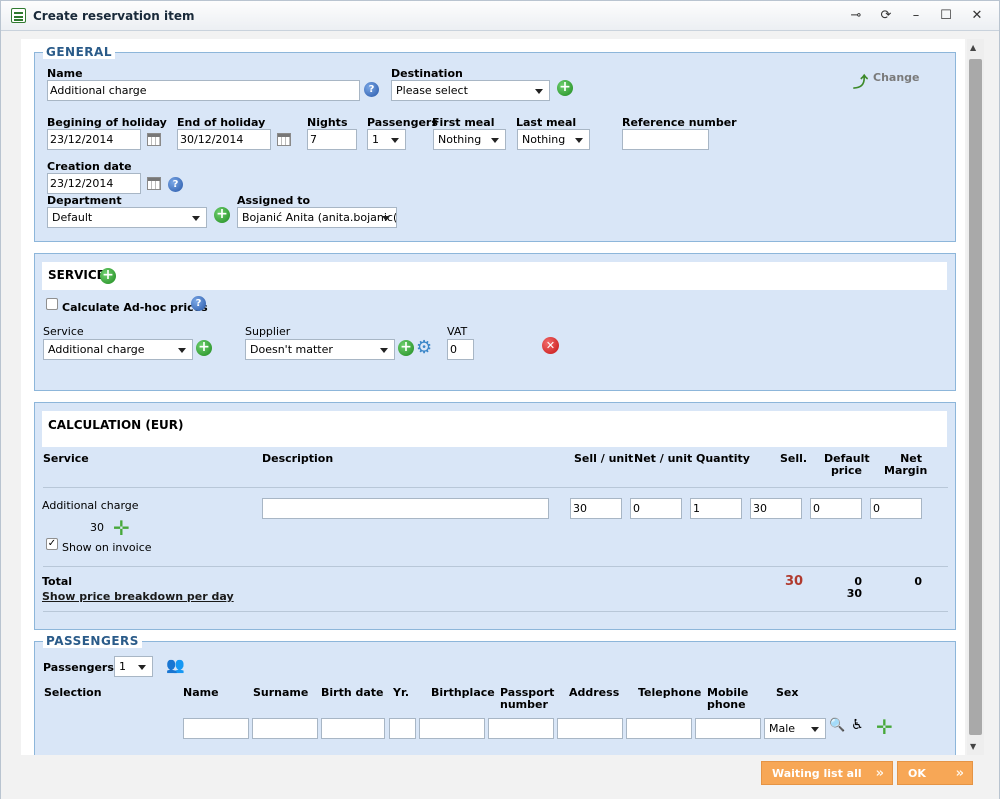  I want to click on begin-date-input: 23/12/2014, so click(94, 139).